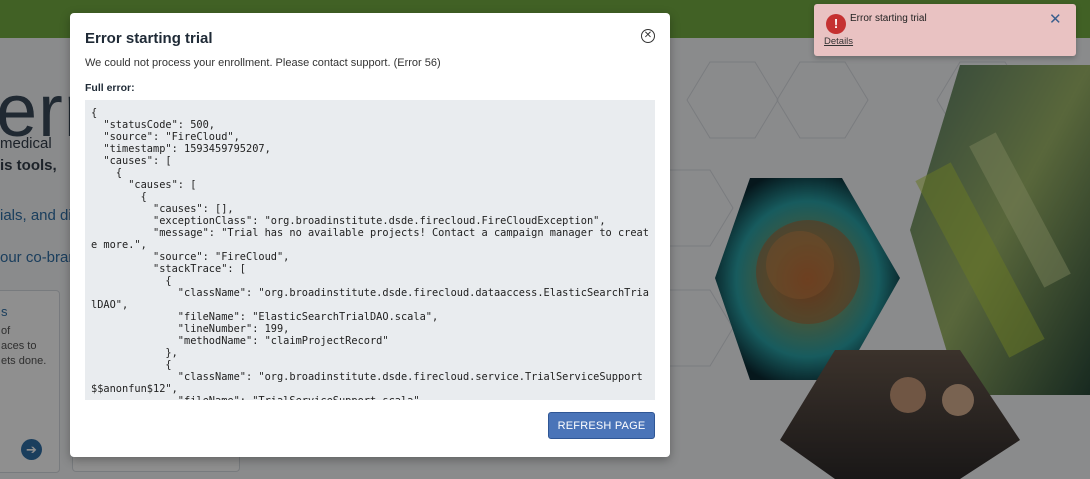 The width and height of the screenshot is (1090, 479). What do you see at coordinates (888, 18) in the screenshot?
I see `toast-title: Error starting trial` at bounding box center [888, 18].